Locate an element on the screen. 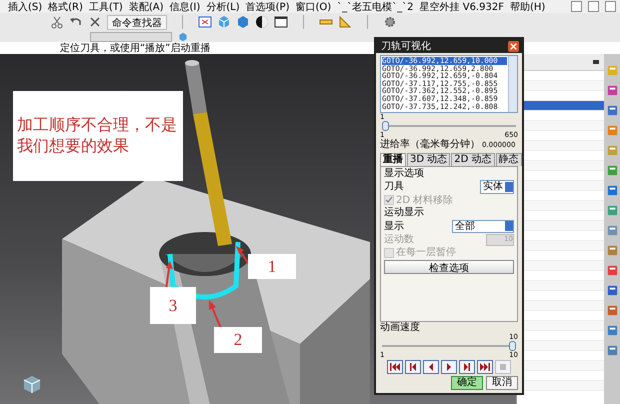  gear-icon is located at coordinates (390, 22).